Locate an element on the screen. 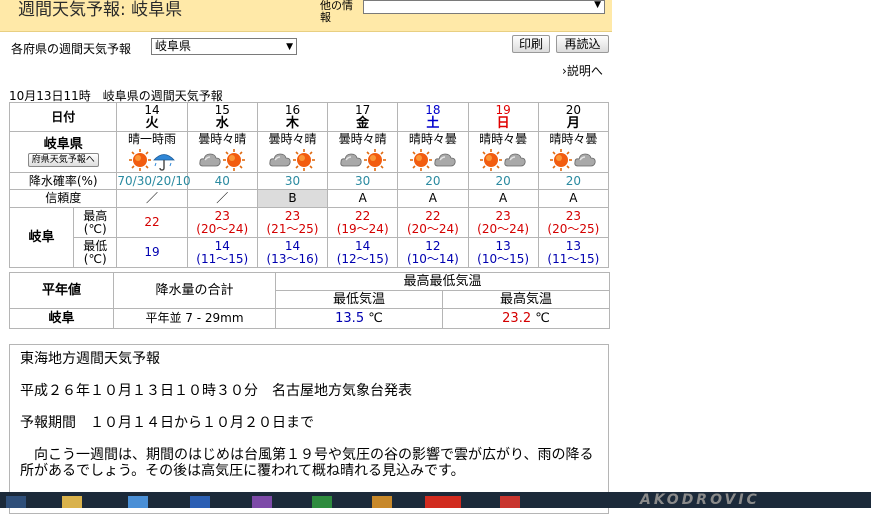 The height and width of the screenshot is (514, 871). min-temp-cell: 14 (11～15) is located at coordinates (222, 252).